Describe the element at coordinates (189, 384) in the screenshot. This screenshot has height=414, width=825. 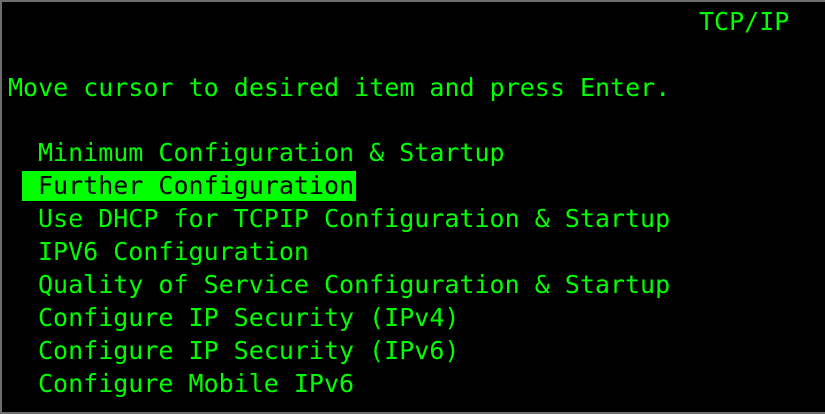
I see `menu-item-mobile-ipv6: Configure Mobile IPv6` at that location.